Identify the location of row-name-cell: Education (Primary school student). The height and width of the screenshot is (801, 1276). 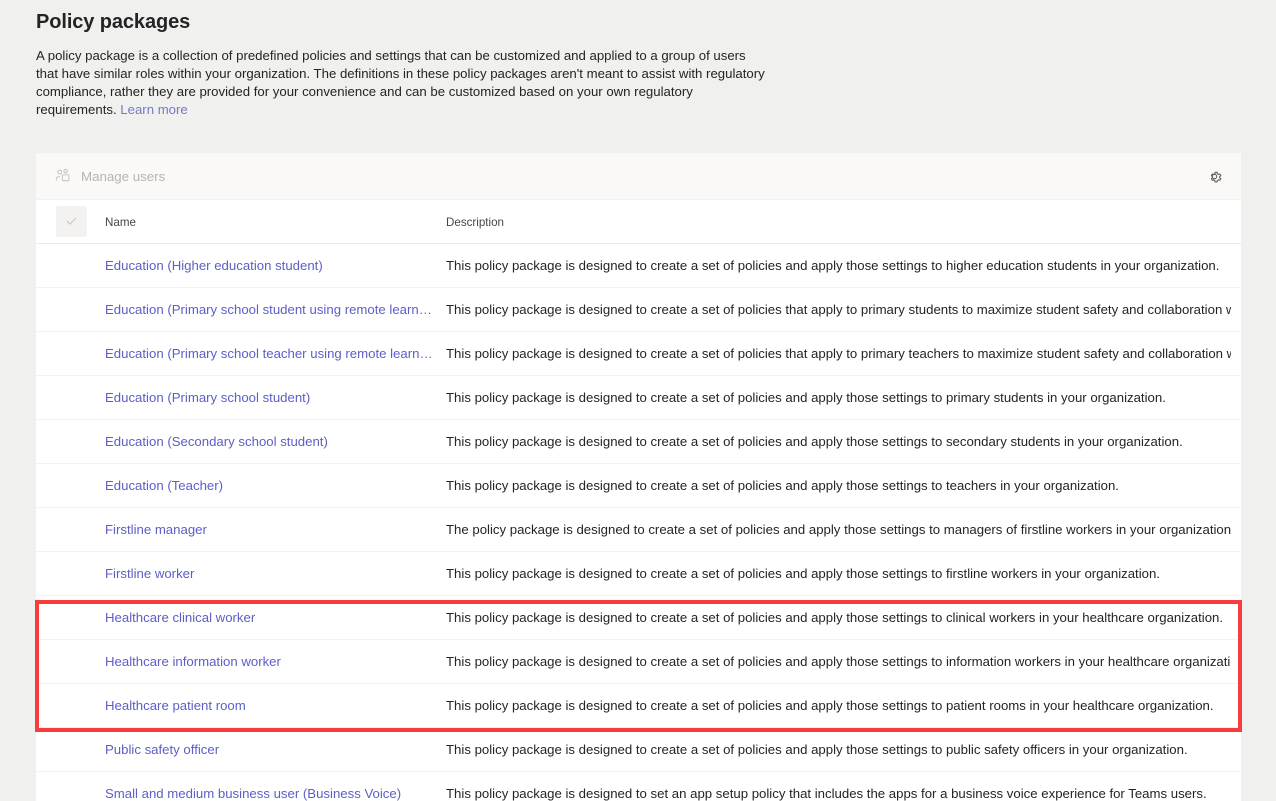
(275, 397).